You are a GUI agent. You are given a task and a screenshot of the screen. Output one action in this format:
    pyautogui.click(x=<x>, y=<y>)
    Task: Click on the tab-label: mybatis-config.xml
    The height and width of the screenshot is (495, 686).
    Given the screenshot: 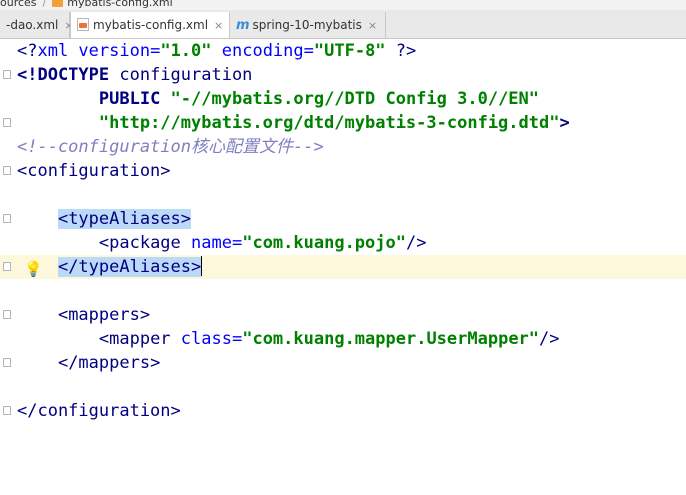 What is the action you would take?
    pyautogui.click(x=151, y=25)
    